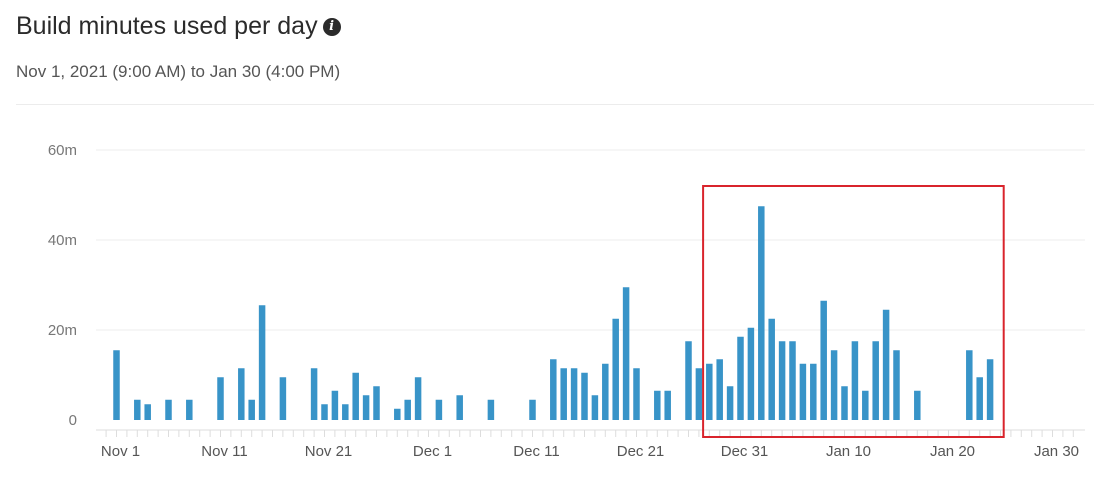 This screenshot has width=1109, height=477. What do you see at coordinates (329, 451) in the screenshot?
I see `x-tick-label: Nov 21` at bounding box center [329, 451].